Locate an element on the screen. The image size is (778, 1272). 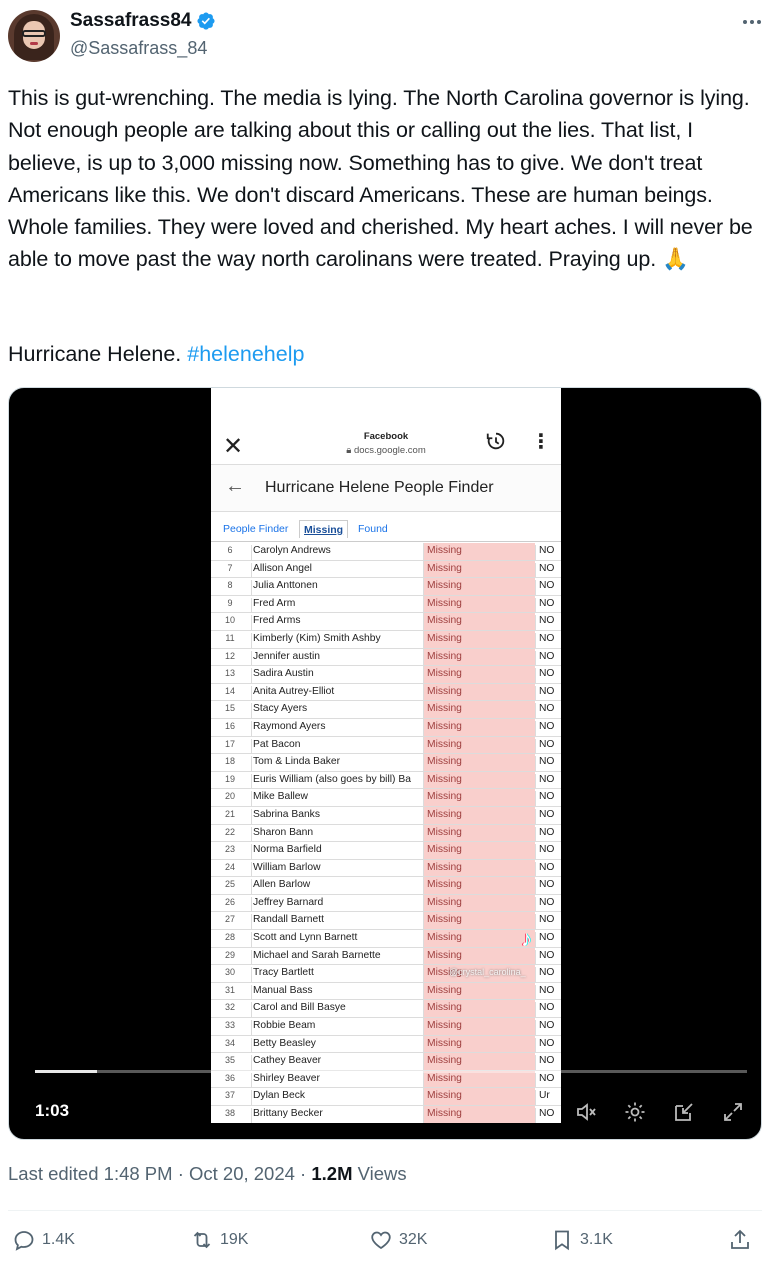
table-row: 20 Mike Ballew Missing NO is located at coordinates (386, 798).